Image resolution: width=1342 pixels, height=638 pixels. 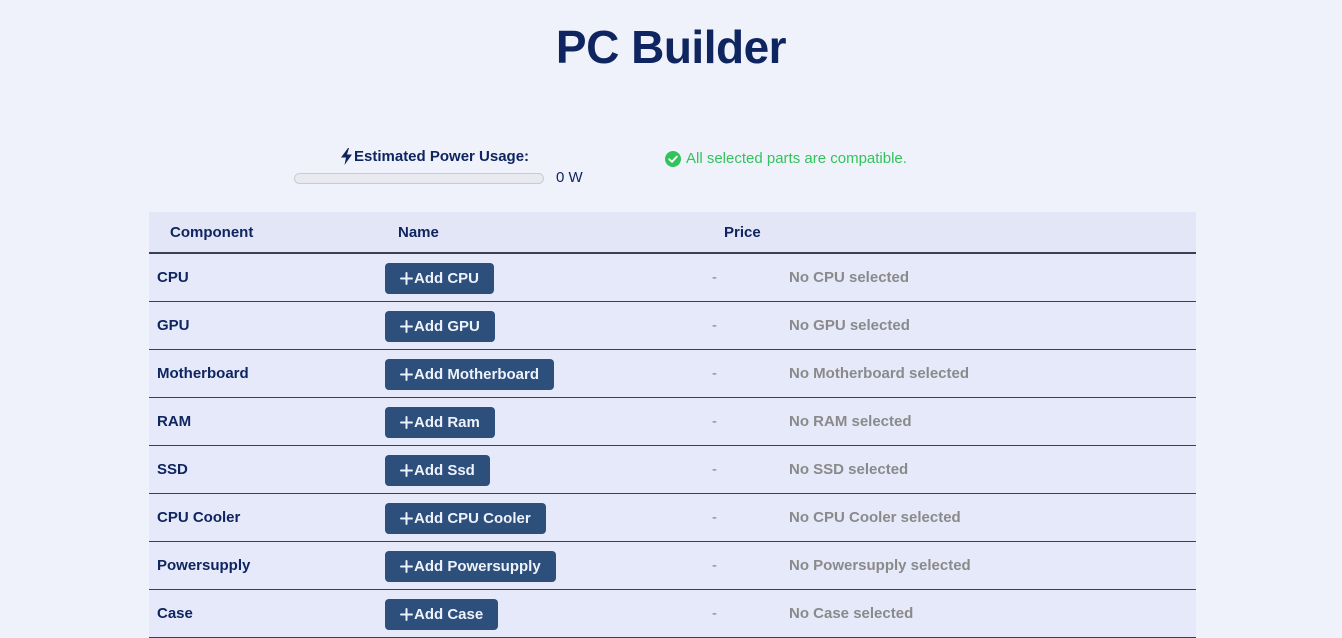 I want to click on part-selection-status: No Powersupply selected, so click(x=880, y=565).